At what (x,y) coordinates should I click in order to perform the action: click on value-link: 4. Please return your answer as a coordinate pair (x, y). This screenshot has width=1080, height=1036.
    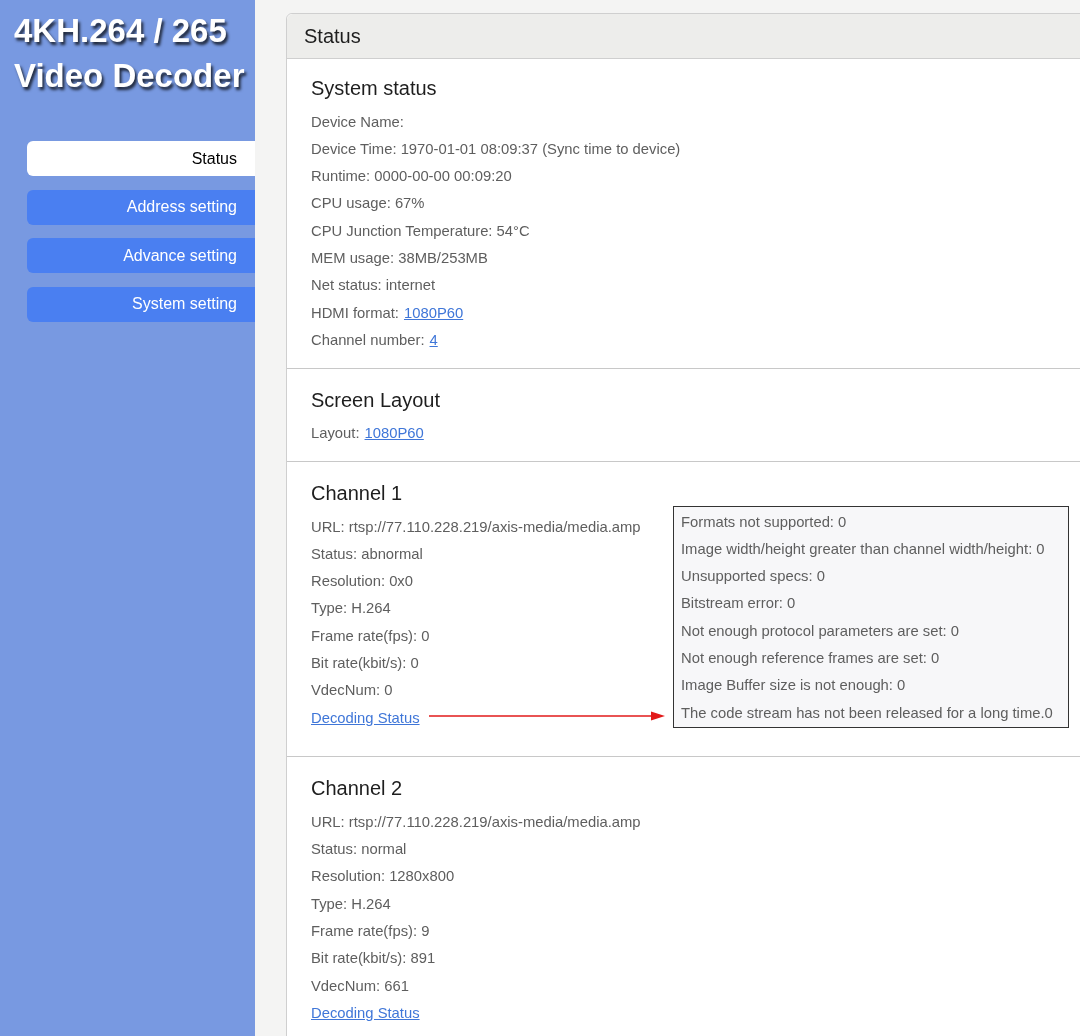
    Looking at the image, I should click on (433, 340).